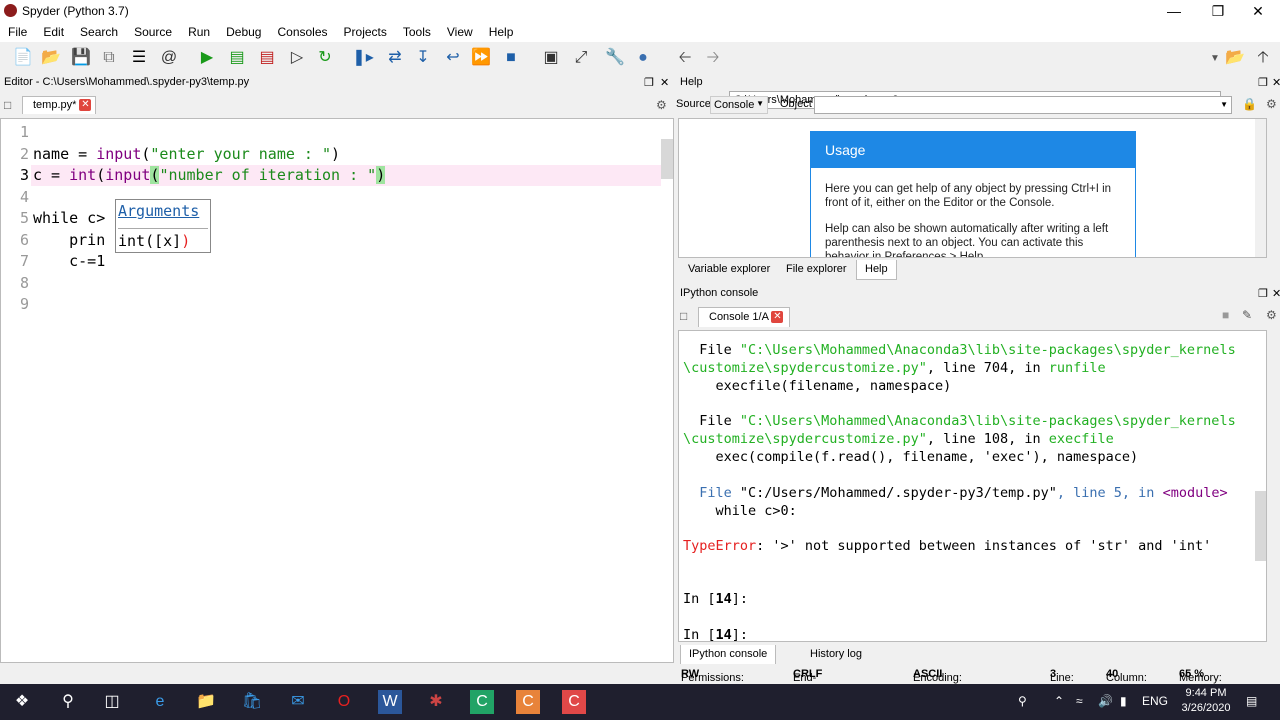 This screenshot has width=1280, height=720. I want to click on back-arrow-icon: 🡠, so click(685, 58).